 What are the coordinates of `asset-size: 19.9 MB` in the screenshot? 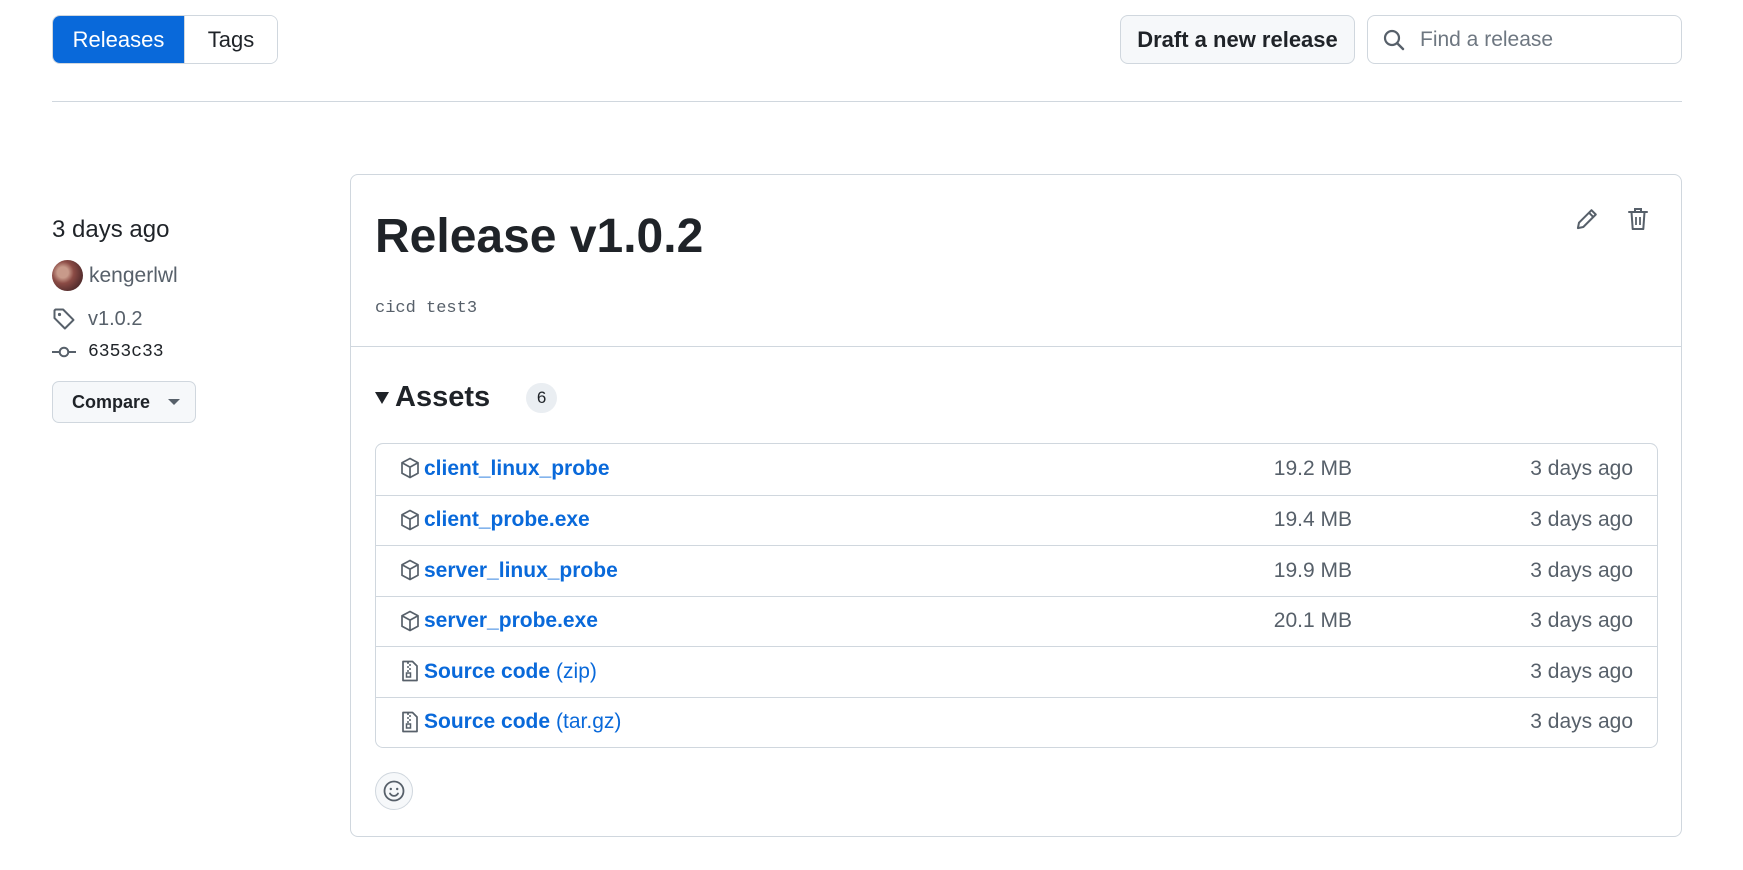 It's located at (1312, 570).